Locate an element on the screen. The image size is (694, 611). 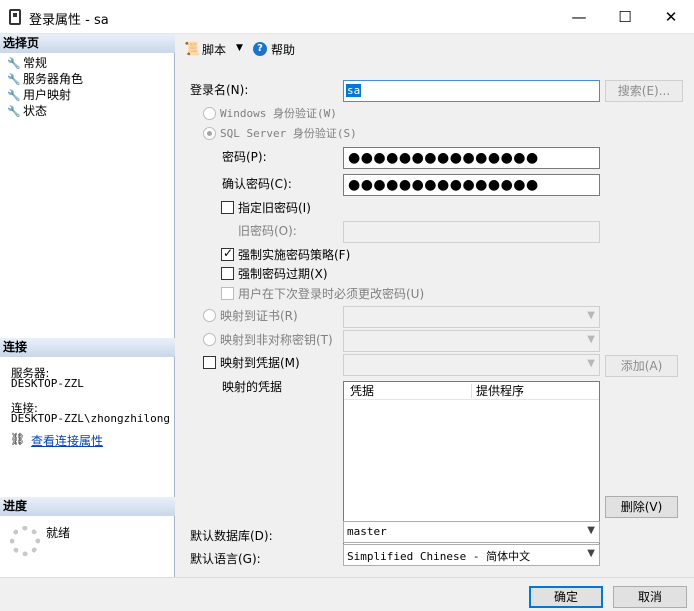
add-credential-button: 添加(A) is located at coordinates (641, 366).